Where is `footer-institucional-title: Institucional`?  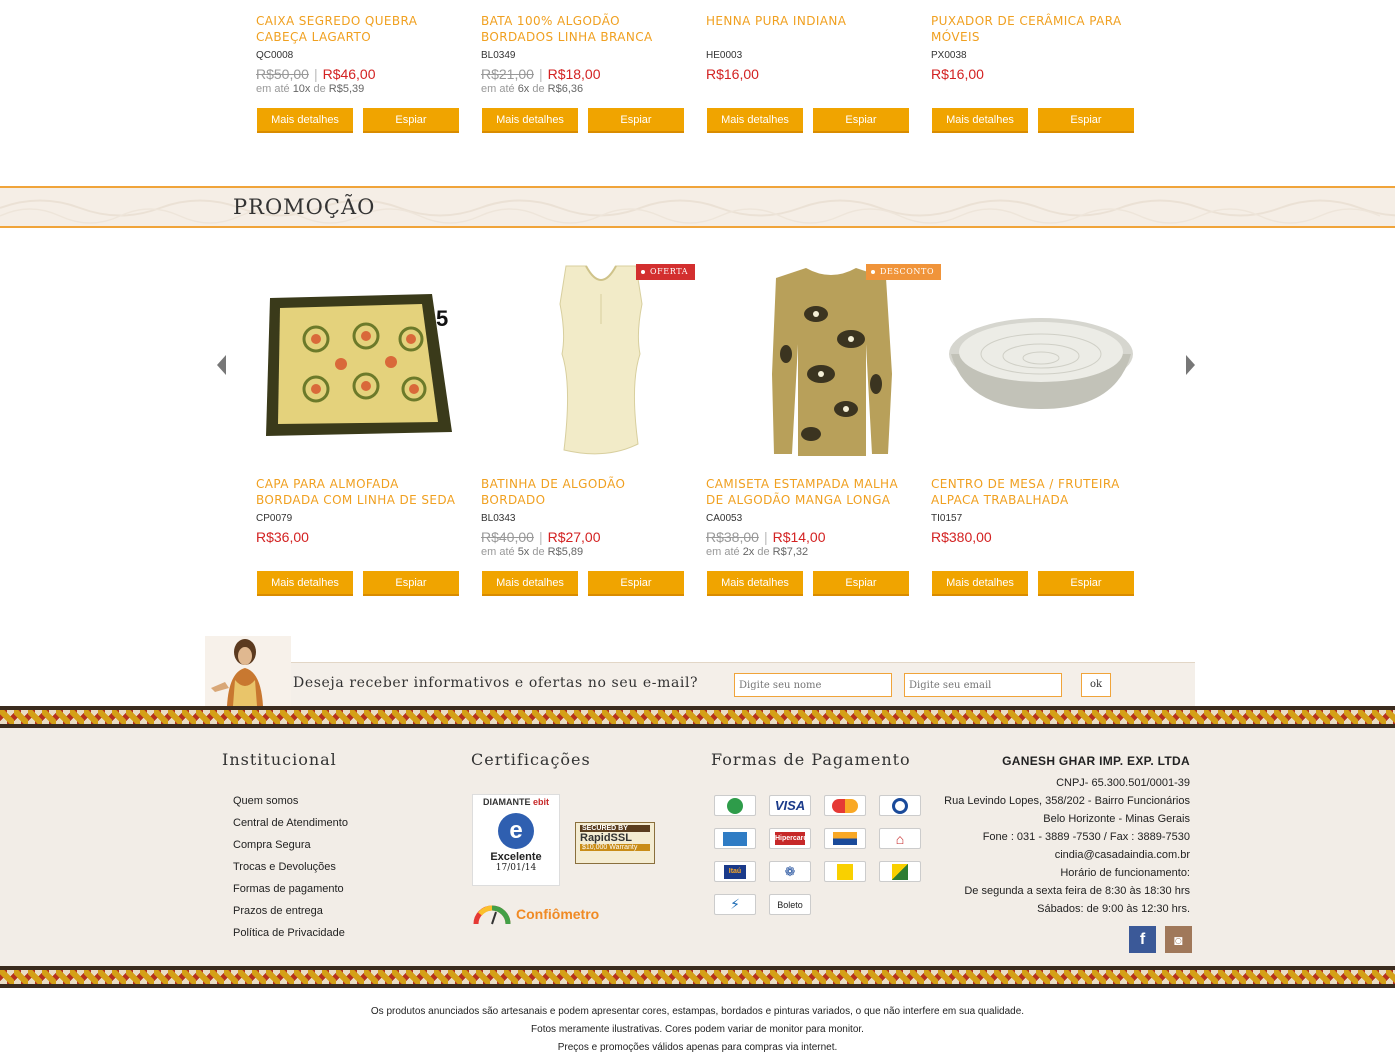 footer-institucional-title: Institucional is located at coordinates (279, 759).